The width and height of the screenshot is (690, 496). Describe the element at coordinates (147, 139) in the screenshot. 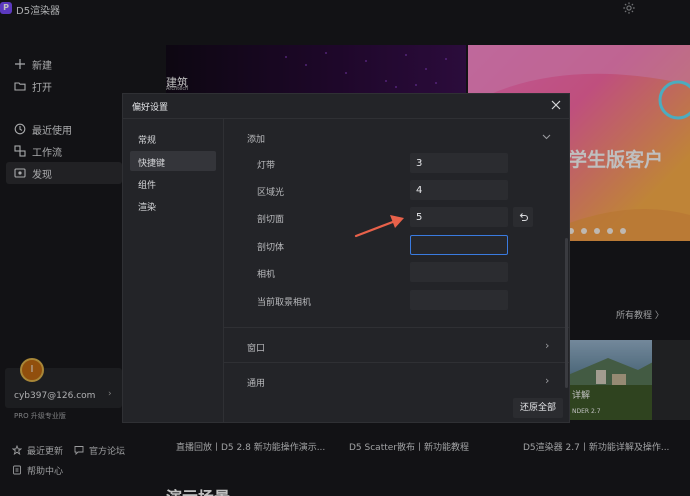

I see `category-general: 常规` at that location.